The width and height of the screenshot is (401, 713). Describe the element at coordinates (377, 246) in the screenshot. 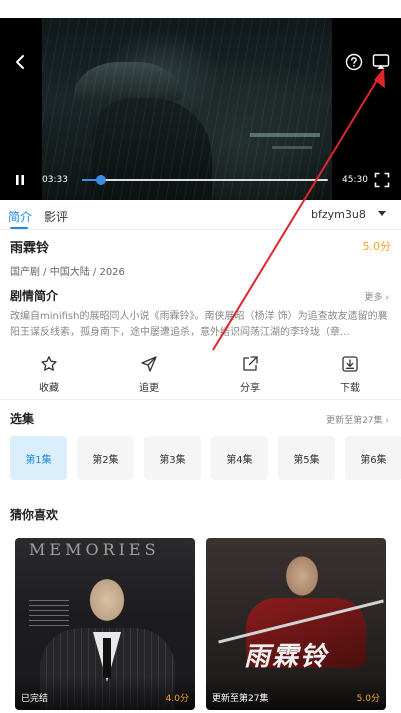

I see `show-rating: 5.0分` at that location.